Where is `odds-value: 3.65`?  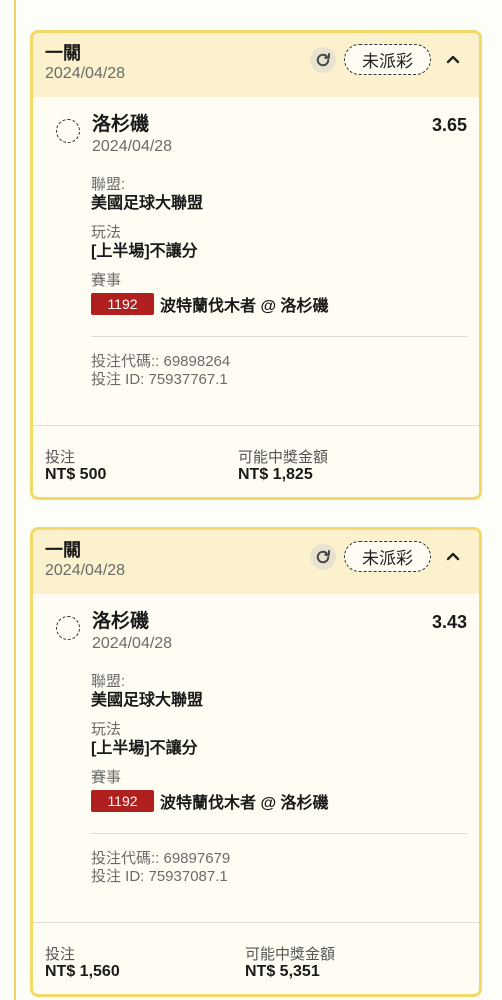
odds-value: 3.65 is located at coordinates (449, 125).